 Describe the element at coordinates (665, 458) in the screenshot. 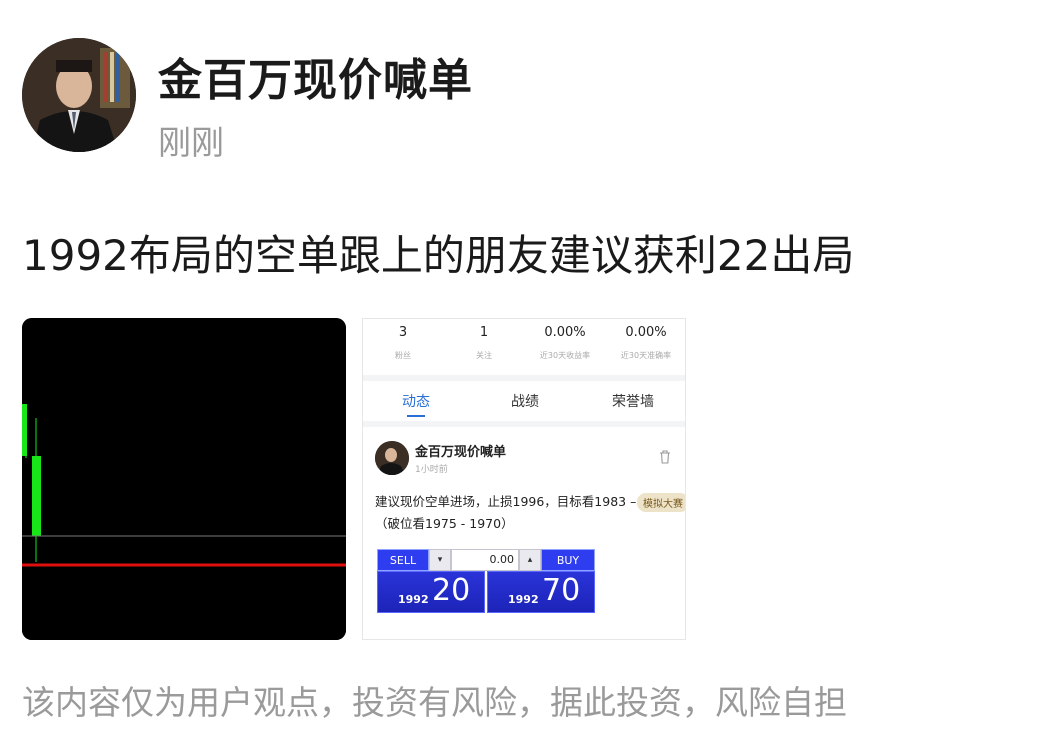

I see `delete-icon` at that location.